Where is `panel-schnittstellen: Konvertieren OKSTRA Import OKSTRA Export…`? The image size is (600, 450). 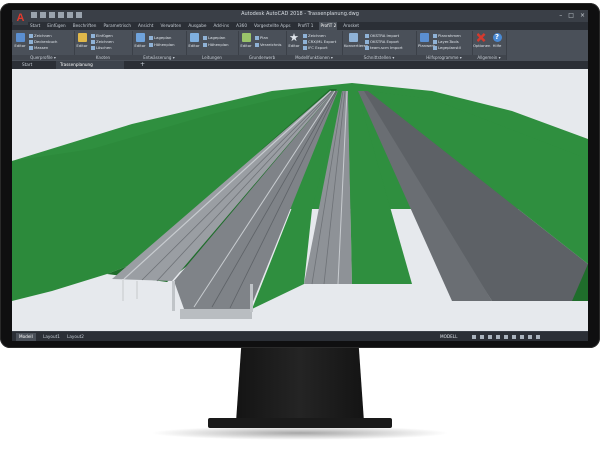
panel-schnittstellen: Konvertieren OKSTRA Import OKSTRA Export… is located at coordinates (379, 45).